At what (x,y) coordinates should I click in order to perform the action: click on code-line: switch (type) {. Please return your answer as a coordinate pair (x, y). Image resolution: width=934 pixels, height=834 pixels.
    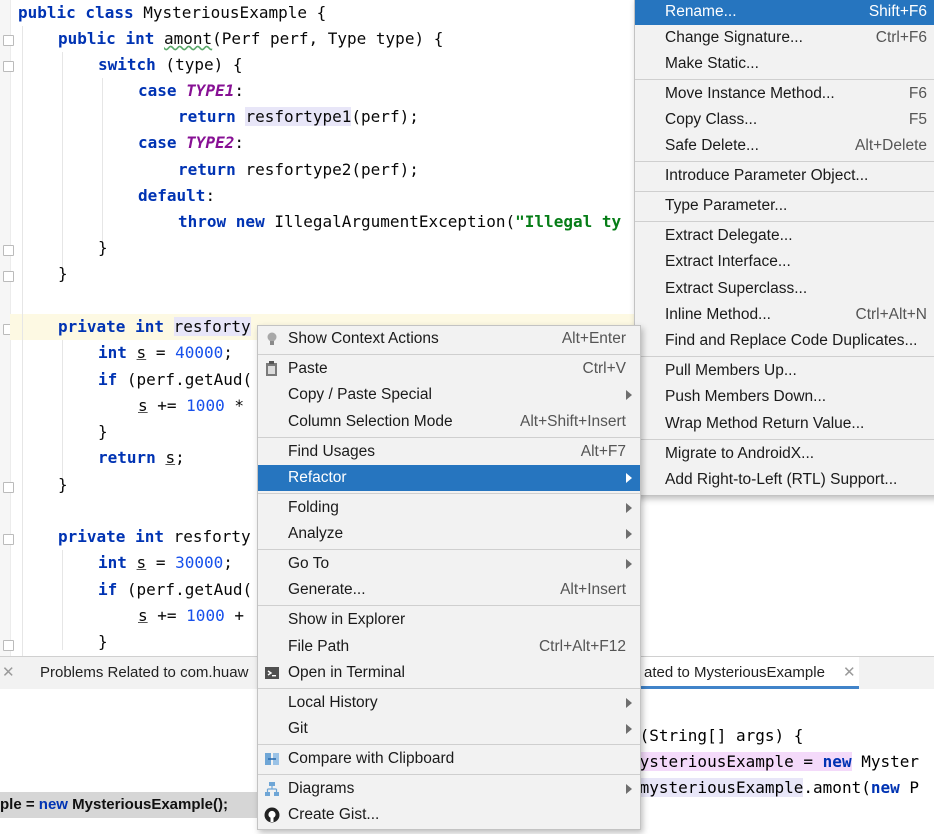
    Looking at the image, I should click on (170, 65).